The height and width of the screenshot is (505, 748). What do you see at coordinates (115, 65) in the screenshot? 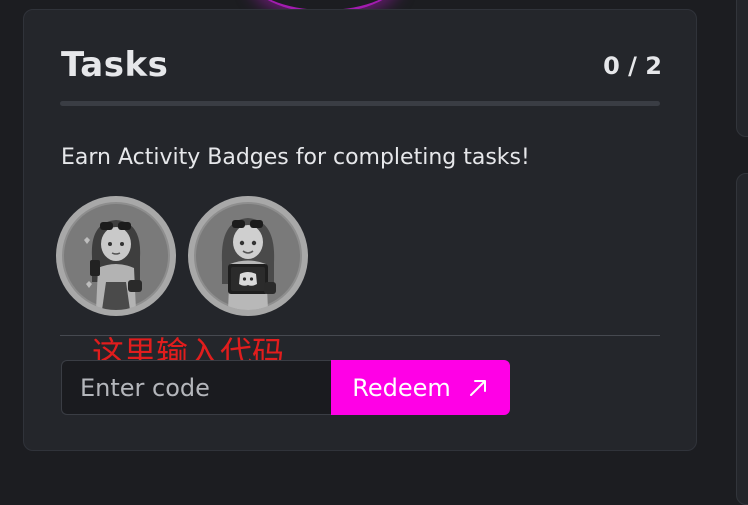
I see `tasks-title: Tasks` at bounding box center [115, 65].